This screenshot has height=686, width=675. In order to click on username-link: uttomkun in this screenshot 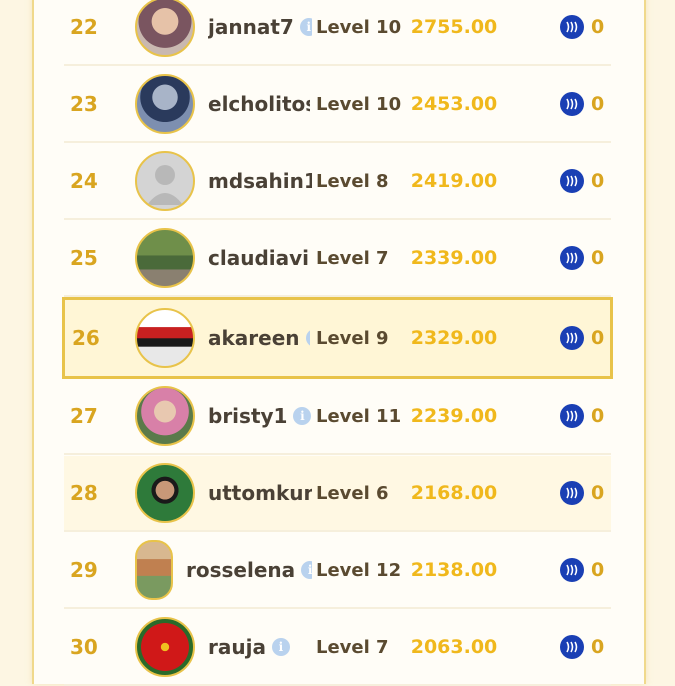, I will do `click(260, 493)`.